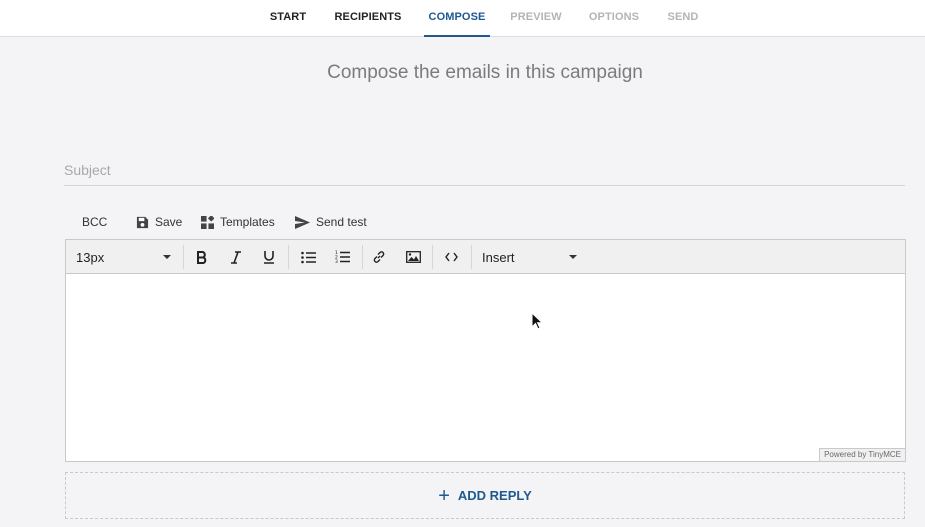 This screenshot has height=527, width=925. I want to click on send-test-button: Send test, so click(331, 222).